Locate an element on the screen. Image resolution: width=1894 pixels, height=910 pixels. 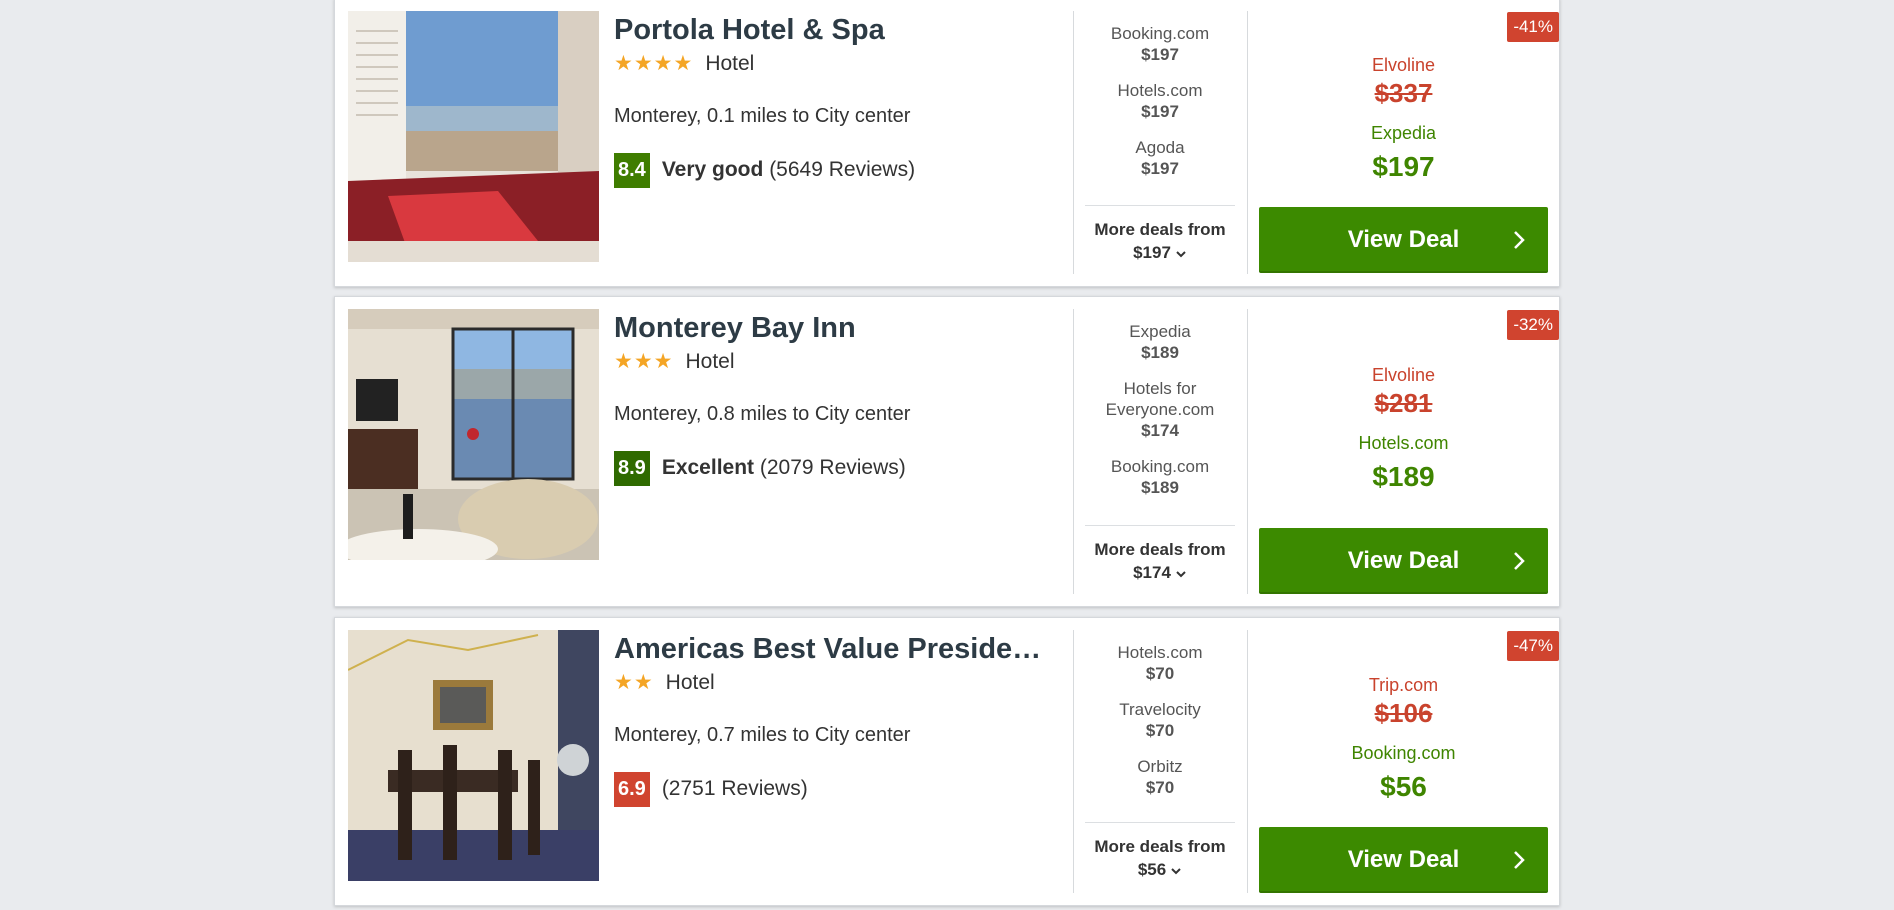
star-rating-icon: ★★★★ is located at coordinates (654, 63).